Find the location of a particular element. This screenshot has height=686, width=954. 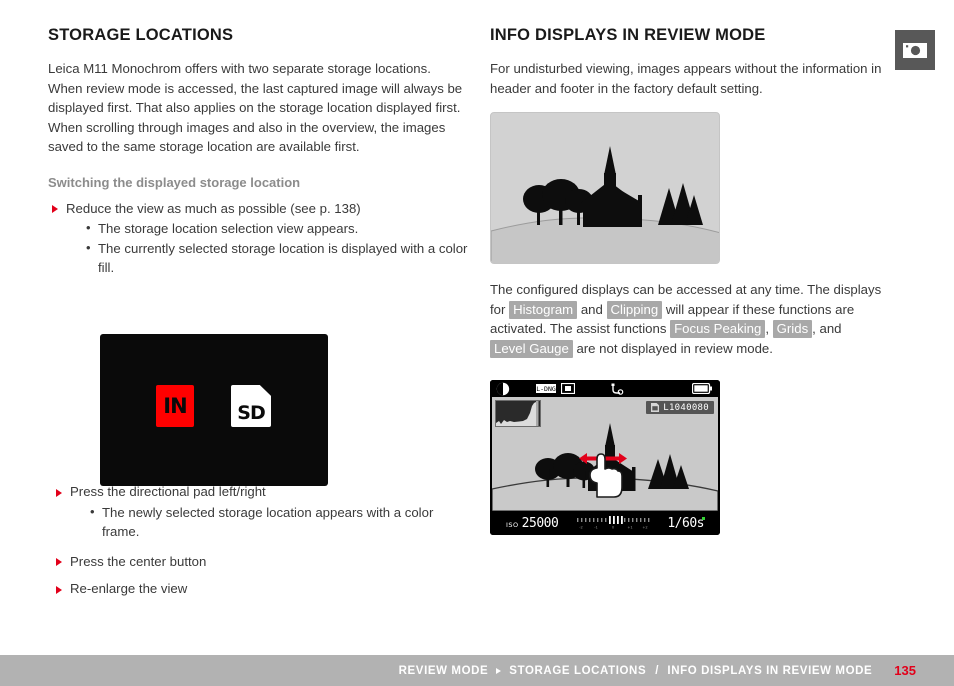

camera-info-bar: ISO 25000 -2 -1 0 +1 +2 1/60s is located at coordinates (605, 523).